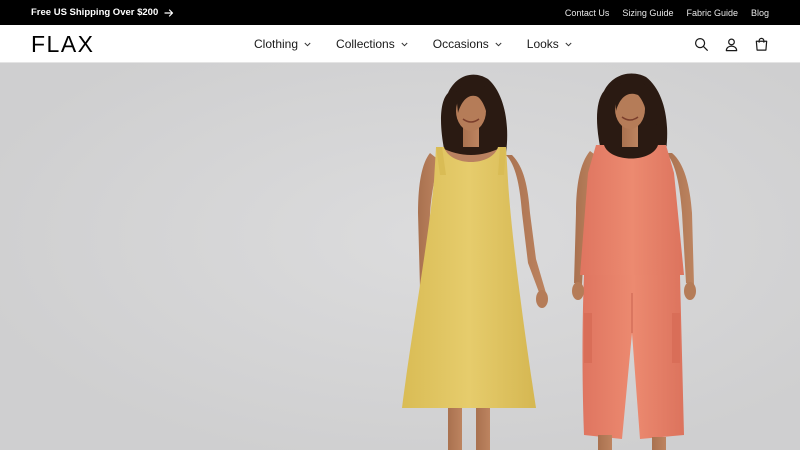 The height and width of the screenshot is (450, 800). I want to click on header-icons, so click(731, 44).